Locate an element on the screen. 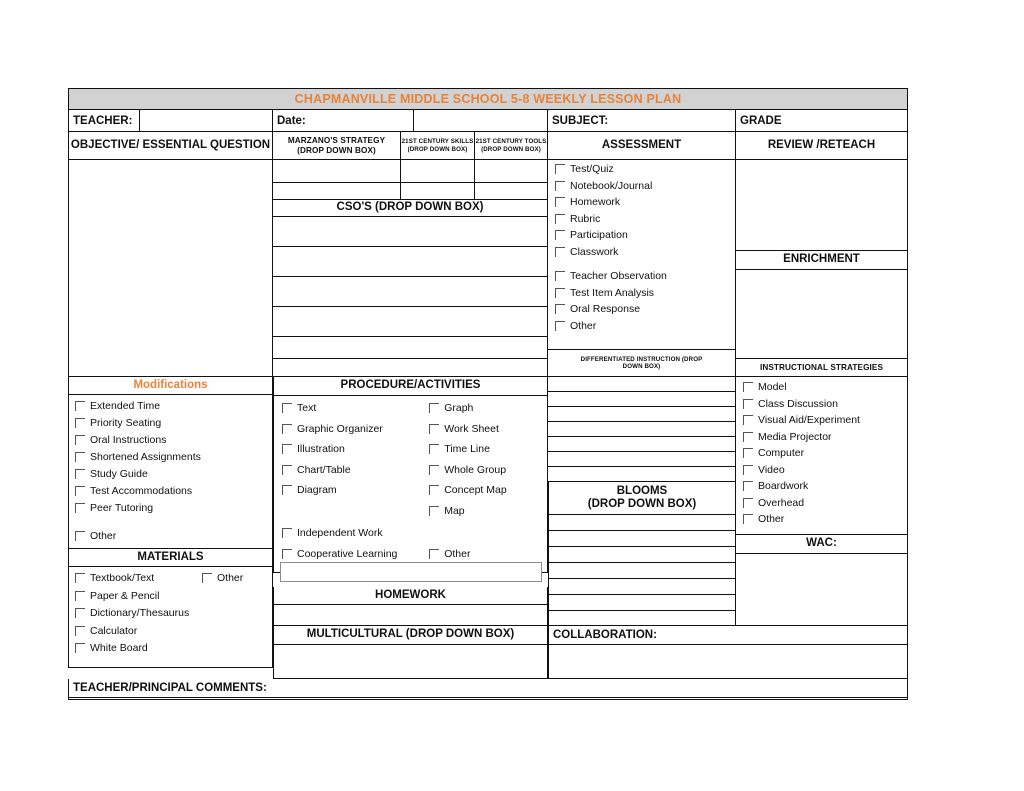 This screenshot has width=1024, height=791. assessment-item: Notebook/Journal is located at coordinates (645, 186).